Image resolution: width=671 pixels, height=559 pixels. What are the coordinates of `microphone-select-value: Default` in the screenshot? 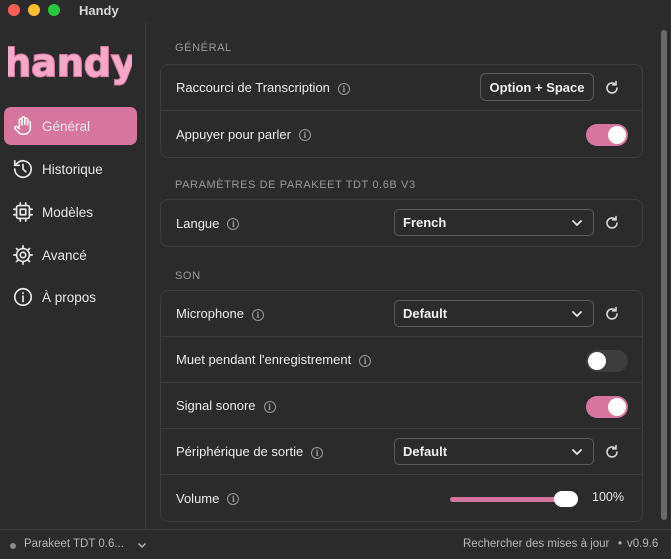 It's located at (425, 313).